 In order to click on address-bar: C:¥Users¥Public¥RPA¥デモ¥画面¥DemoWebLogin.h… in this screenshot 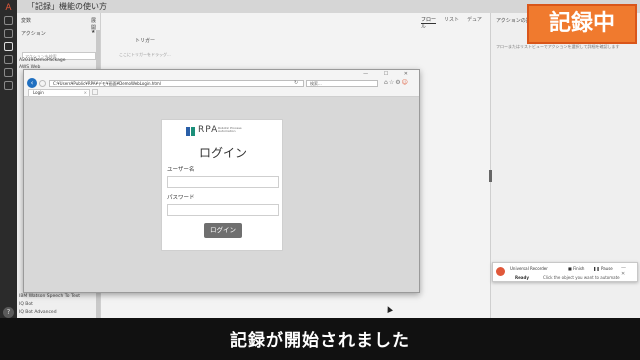, I will do `click(176, 83)`.